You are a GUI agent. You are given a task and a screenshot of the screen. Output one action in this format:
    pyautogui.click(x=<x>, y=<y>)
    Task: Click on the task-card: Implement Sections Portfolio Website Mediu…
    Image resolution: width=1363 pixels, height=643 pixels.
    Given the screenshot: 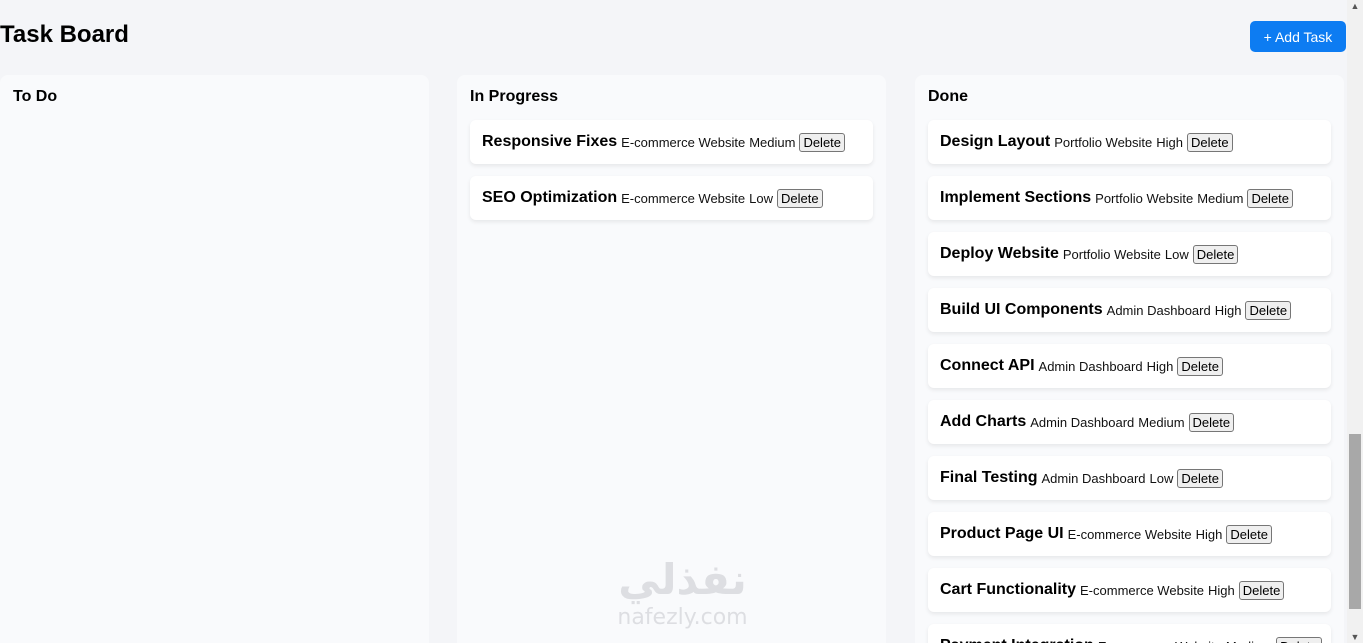 What is the action you would take?
    pyautogui.click(x=1129, y=198)
    